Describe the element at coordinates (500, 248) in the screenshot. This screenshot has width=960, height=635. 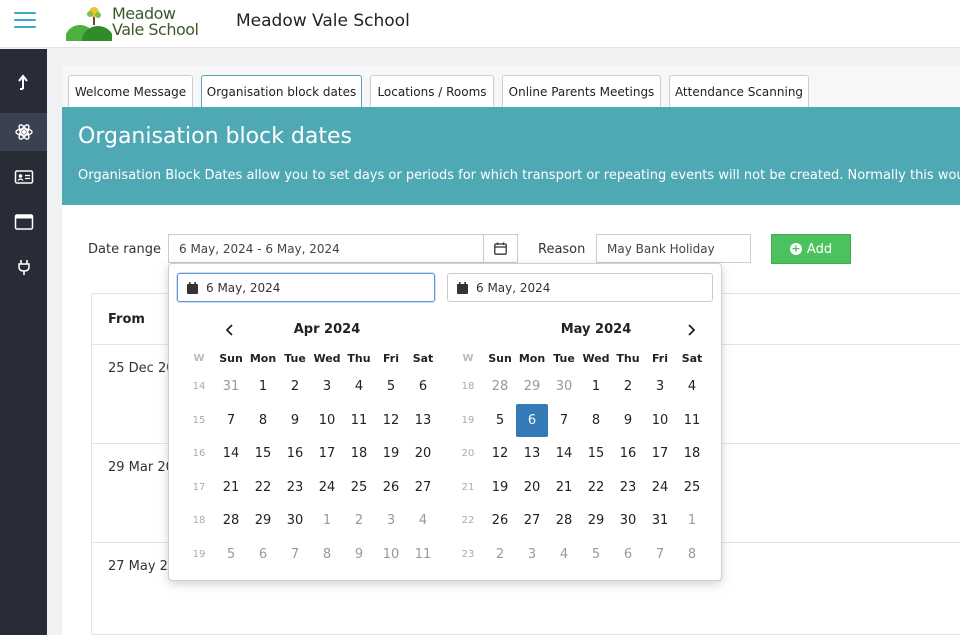
I see `calendar-button` at that location.